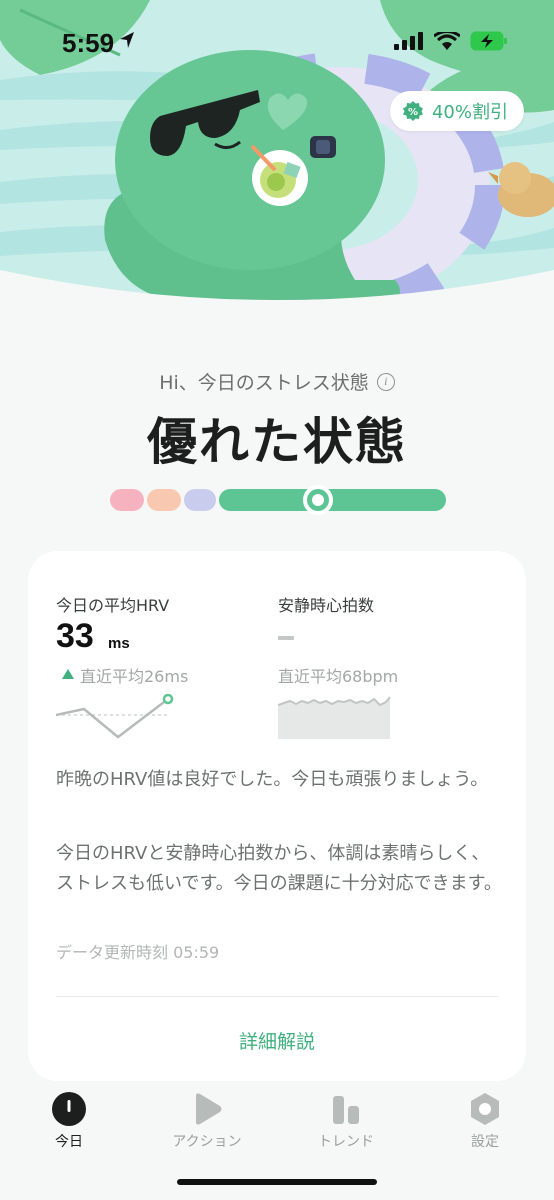 The image size is (554, 1200). I want to click on stress-gauge, so click(278, 500).